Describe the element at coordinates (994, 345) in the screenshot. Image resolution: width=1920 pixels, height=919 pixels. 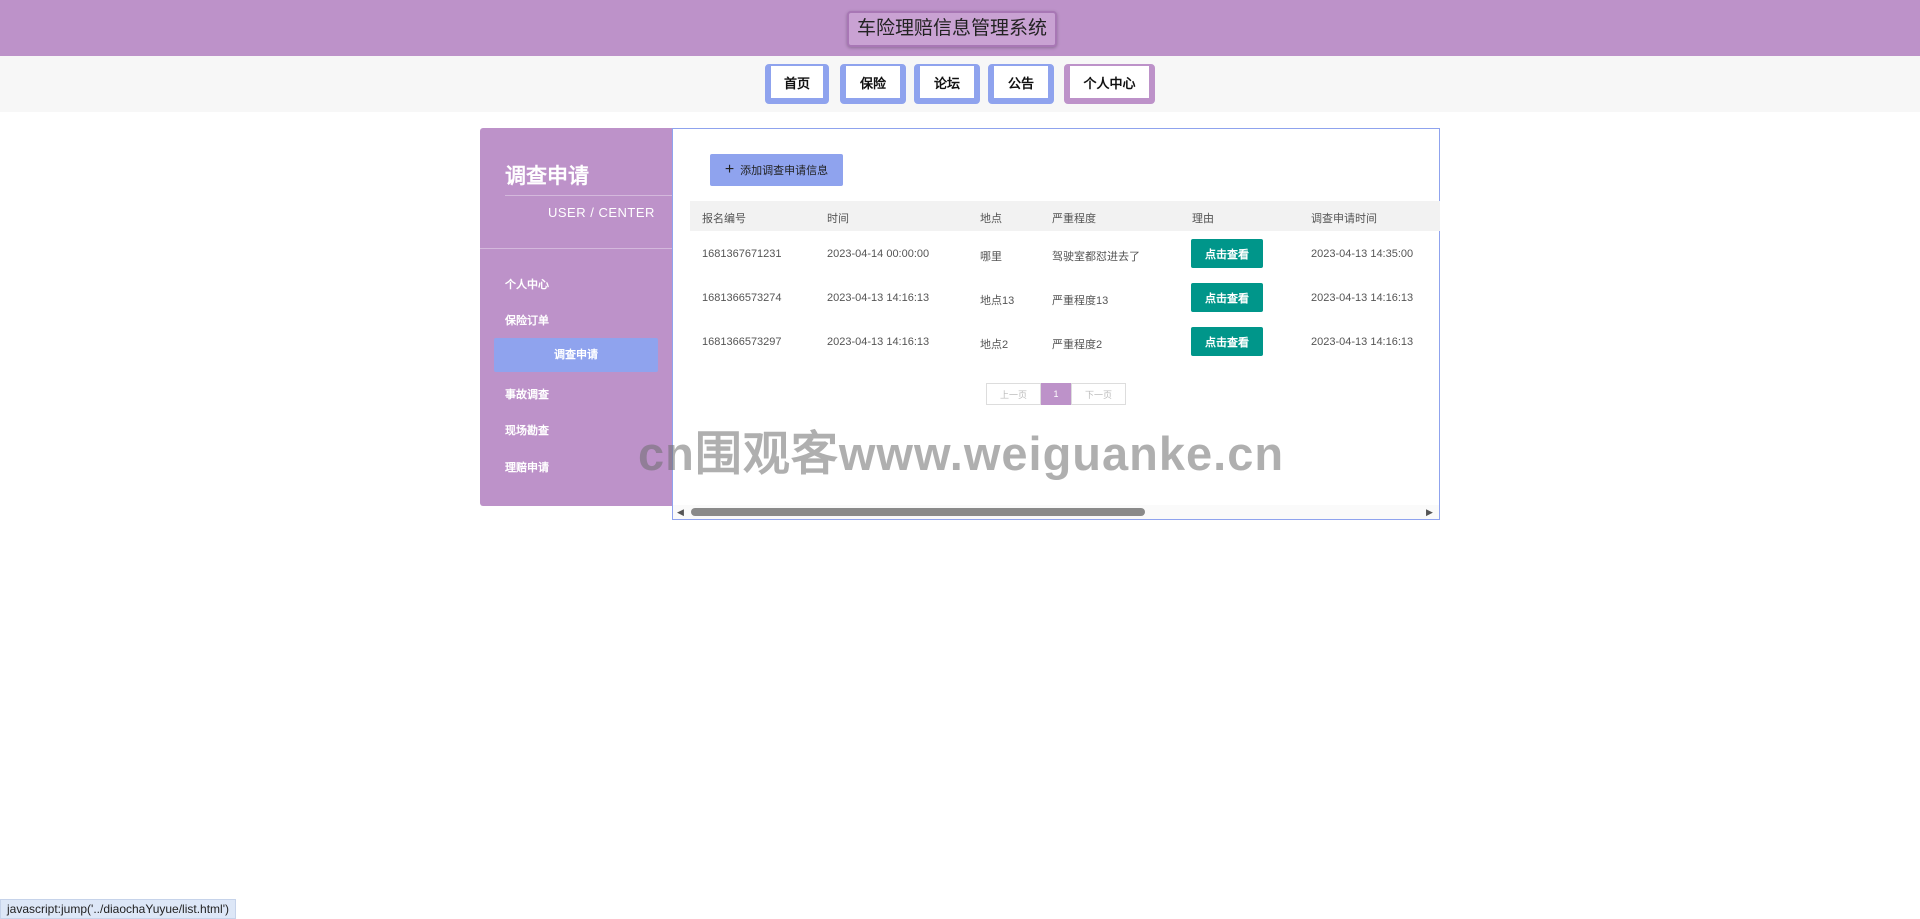
I see `cell-place: 地点2` at that location.